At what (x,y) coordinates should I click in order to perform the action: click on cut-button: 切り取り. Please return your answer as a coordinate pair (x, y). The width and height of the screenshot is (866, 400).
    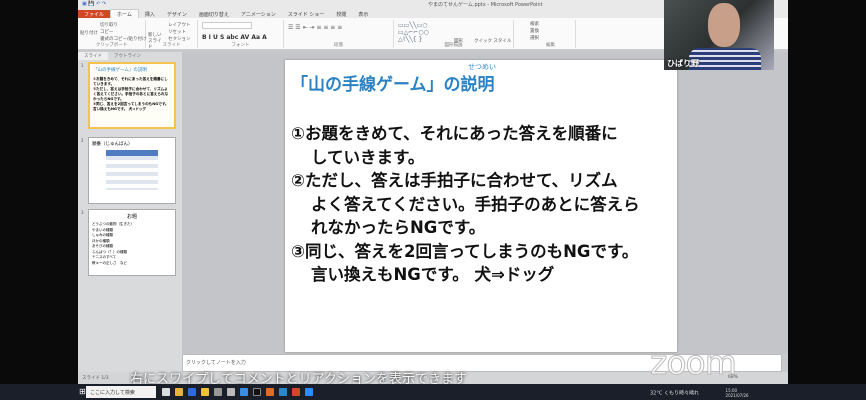
    Looking at the image, I should click on (109, 25).